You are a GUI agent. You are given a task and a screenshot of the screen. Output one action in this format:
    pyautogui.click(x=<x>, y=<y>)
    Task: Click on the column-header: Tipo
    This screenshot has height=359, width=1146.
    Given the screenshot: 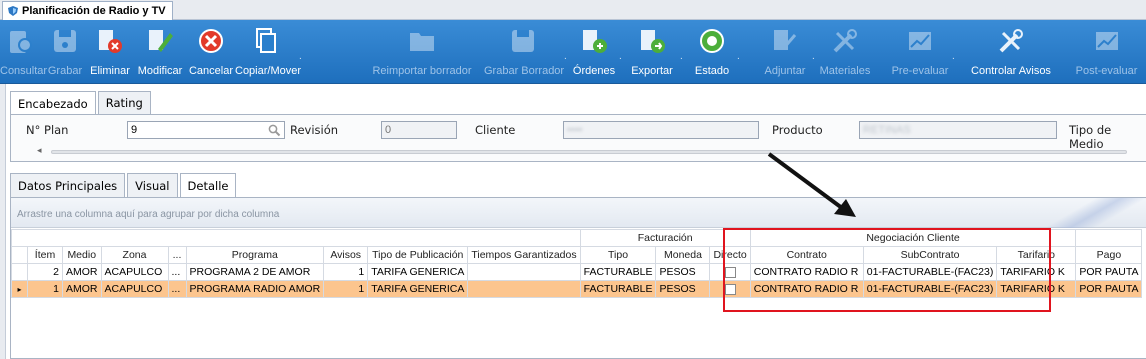 What is the action you would take?
    pyautogui.click(x=618, y=255)
    